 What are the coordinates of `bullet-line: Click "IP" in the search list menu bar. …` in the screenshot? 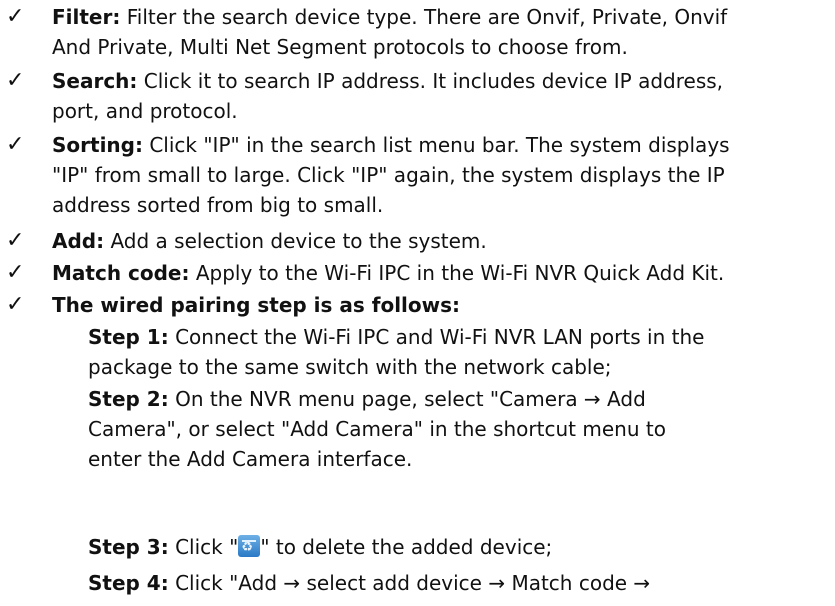 It's located at (439, 145).